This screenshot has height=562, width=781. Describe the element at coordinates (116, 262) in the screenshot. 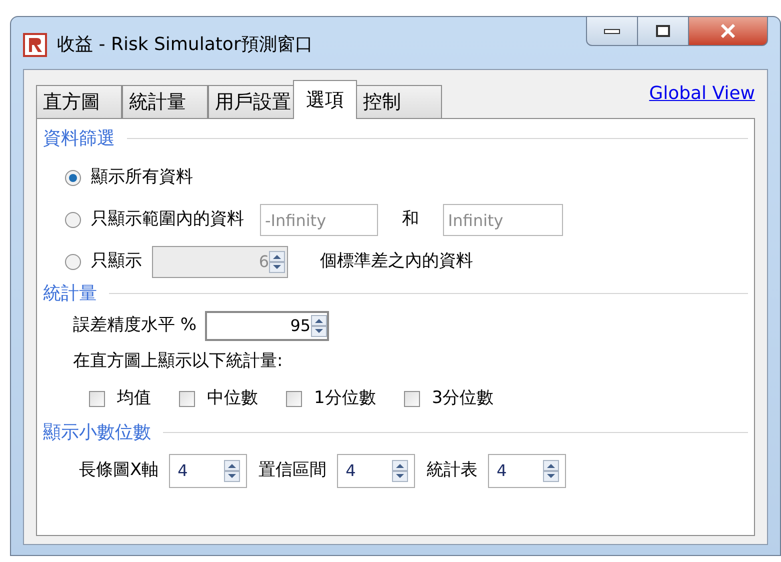

I see `radio-label: 只顯示` at that location.